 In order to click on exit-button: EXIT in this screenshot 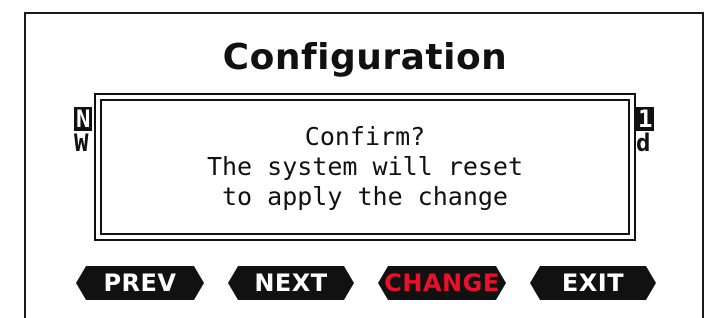, I will do `click(593, 283)`.